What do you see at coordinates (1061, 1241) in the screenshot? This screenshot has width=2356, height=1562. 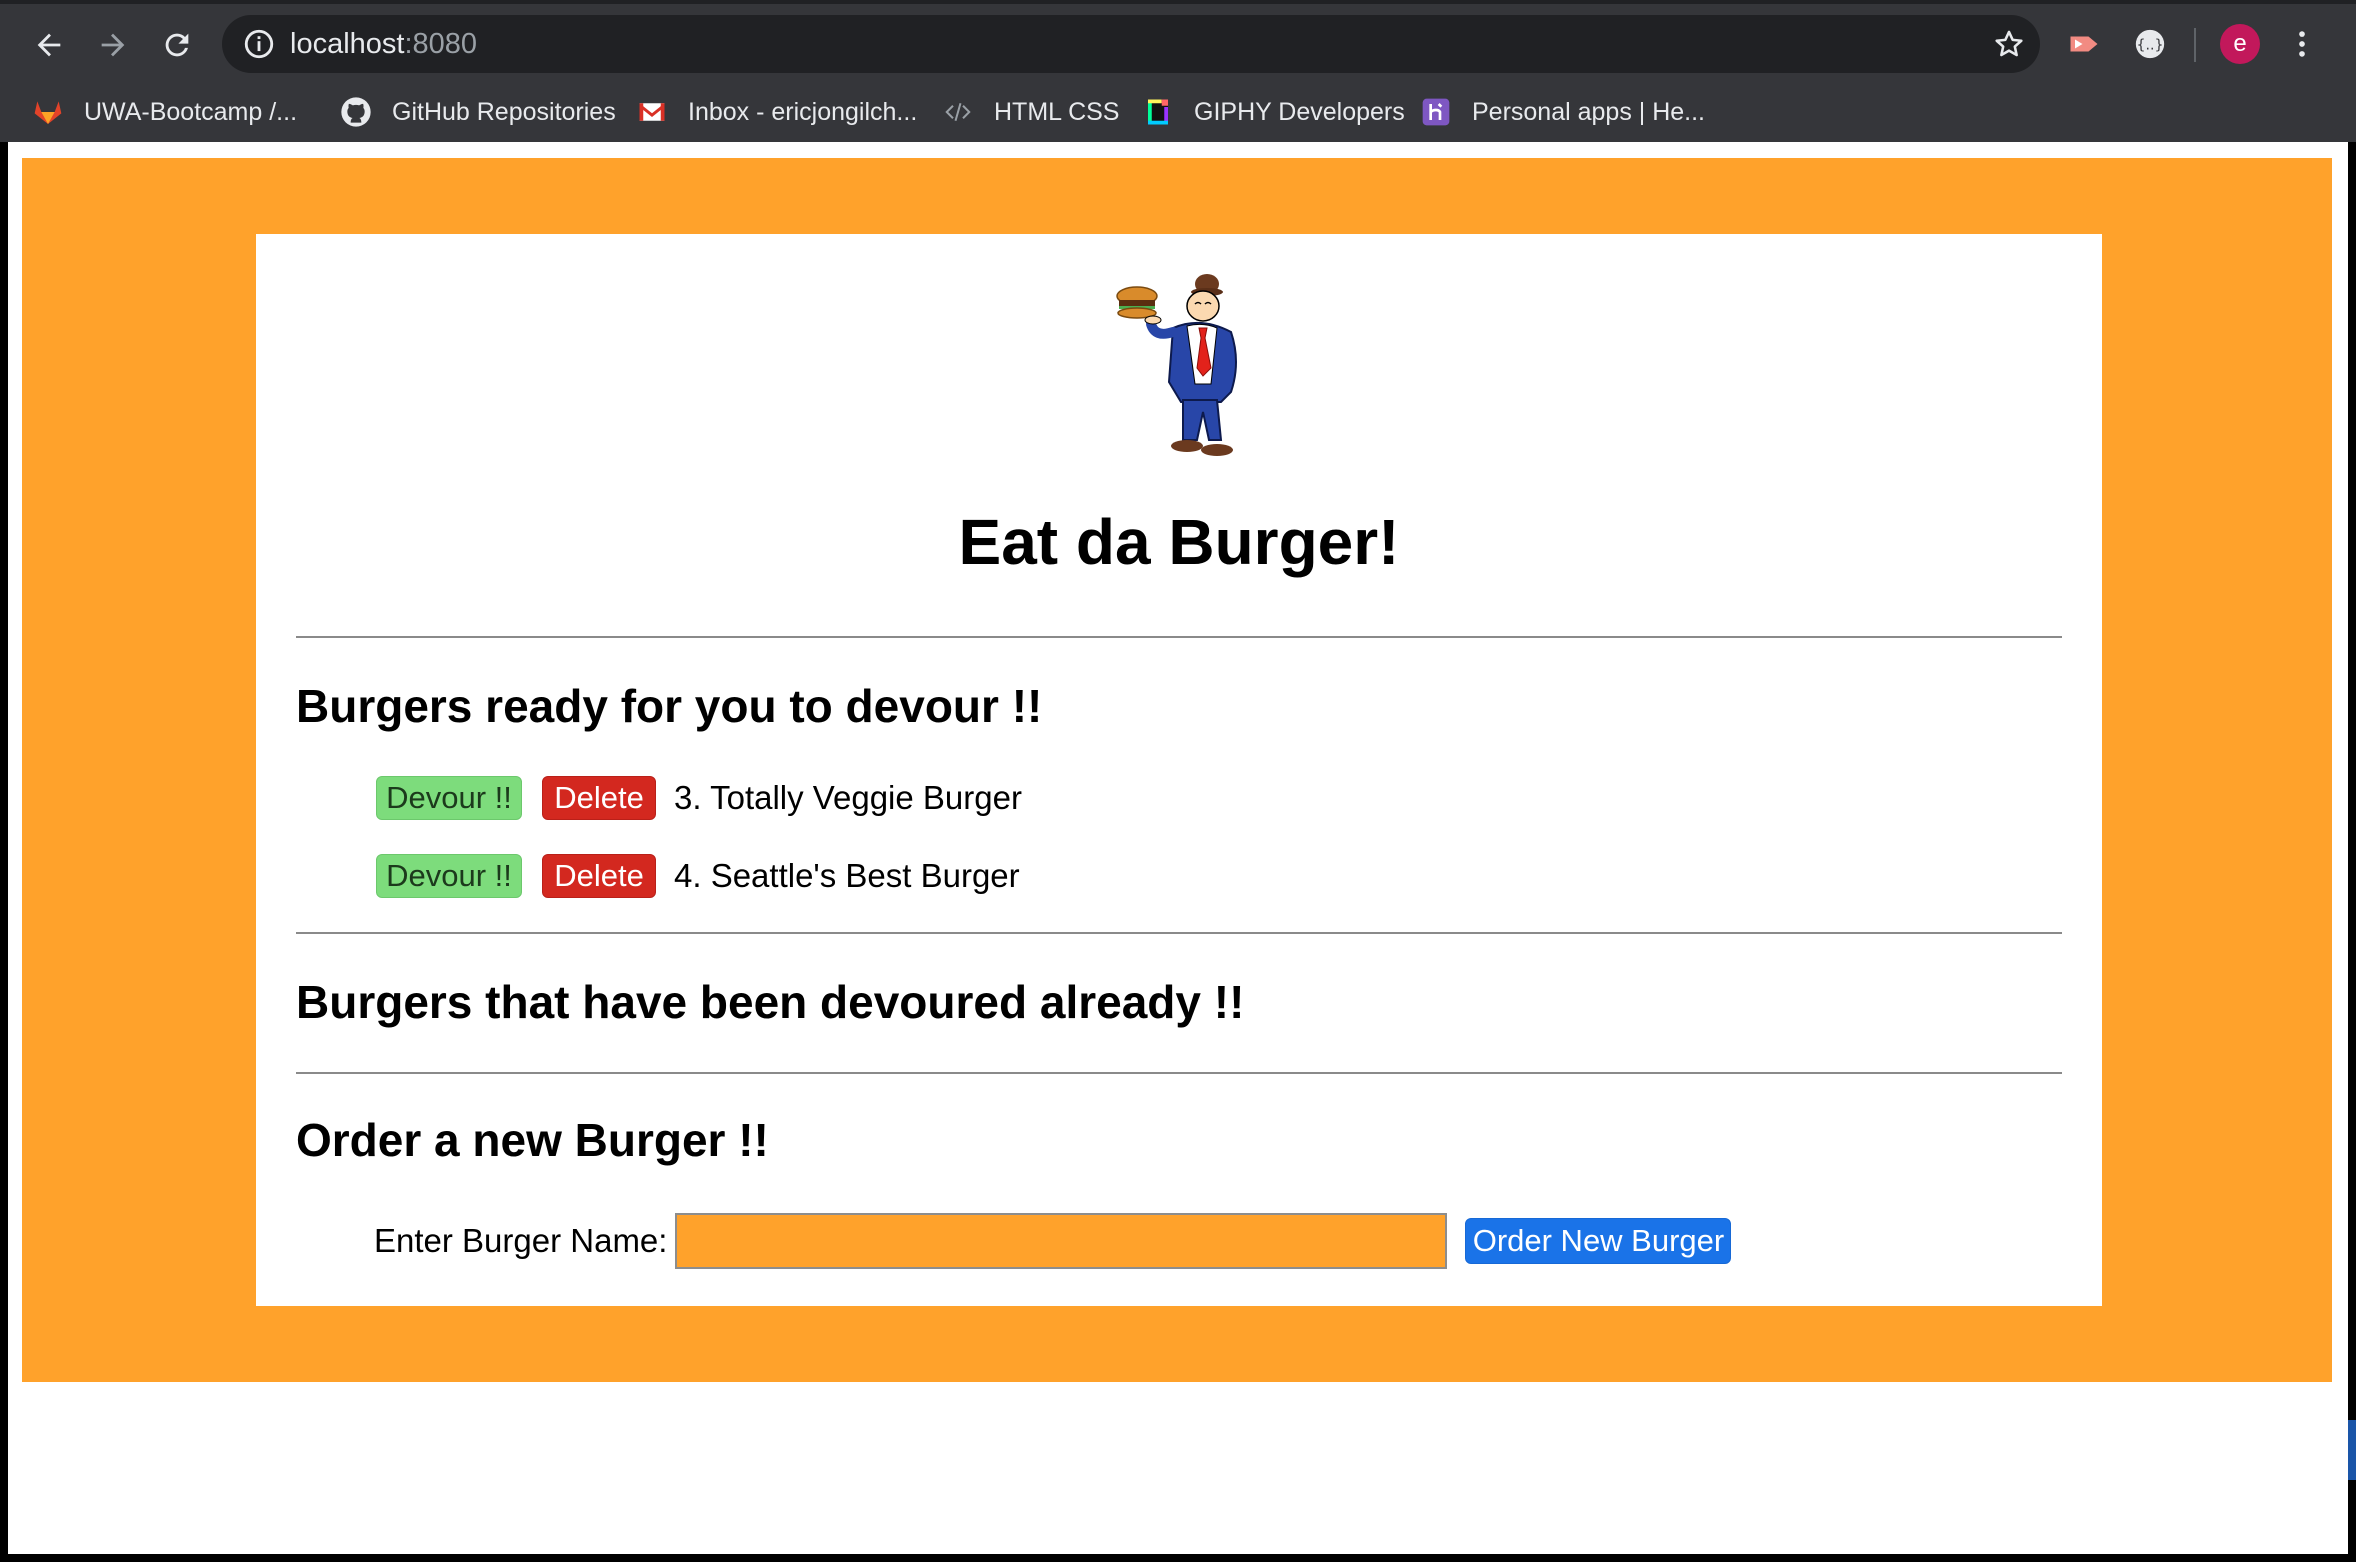 I see `burger-name-input` at bounding box center [1061, 1241].